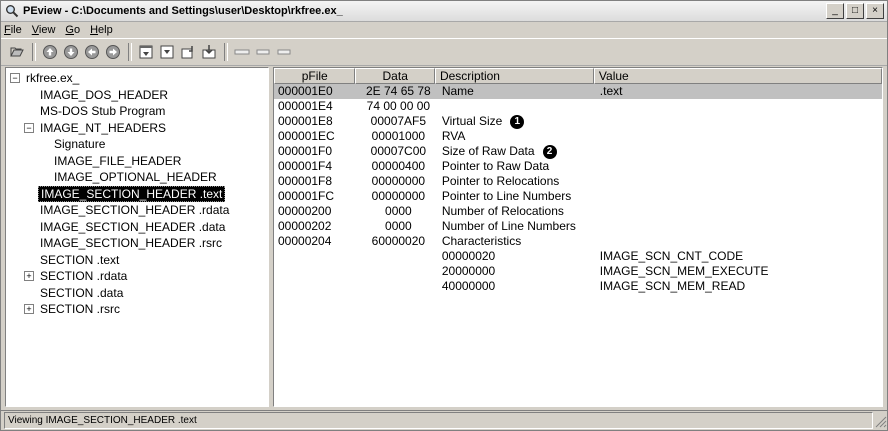  Describe the element at coordinates (45, 78) in the screenshot. I see `tree-node: − rkfree.ex_` at that location.